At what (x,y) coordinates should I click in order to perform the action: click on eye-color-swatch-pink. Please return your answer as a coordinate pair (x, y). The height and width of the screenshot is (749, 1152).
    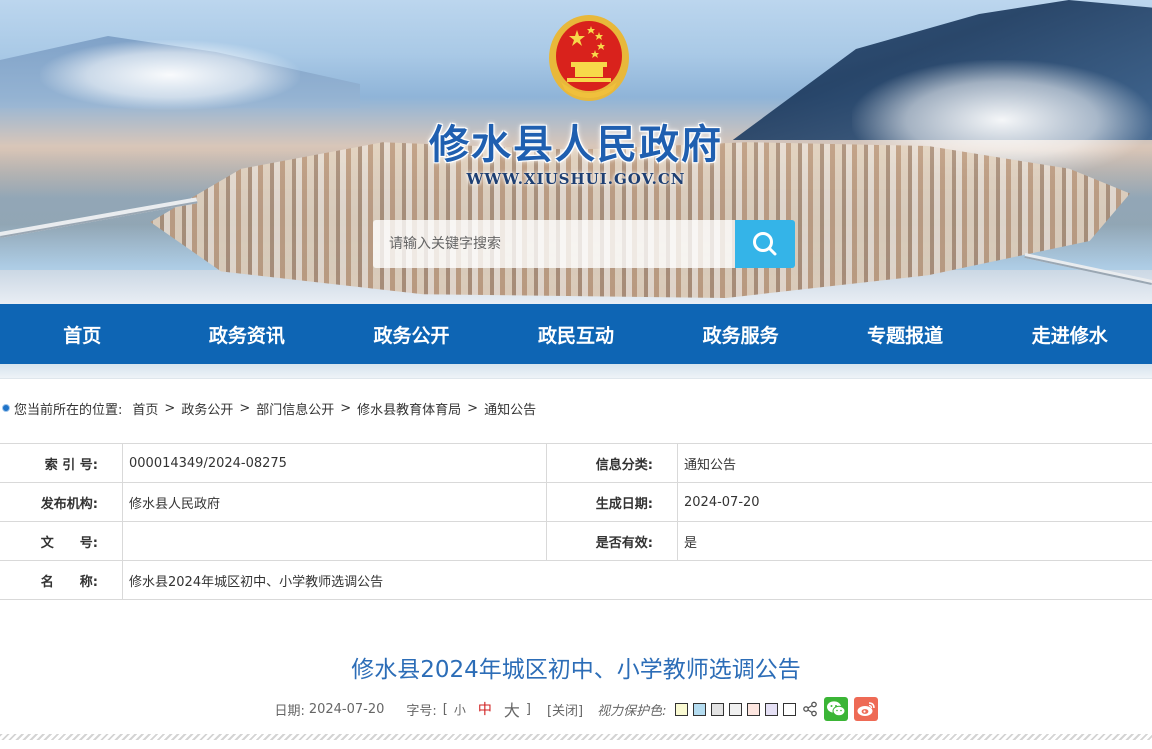
    Looking at the image, I should click on (753, 709).